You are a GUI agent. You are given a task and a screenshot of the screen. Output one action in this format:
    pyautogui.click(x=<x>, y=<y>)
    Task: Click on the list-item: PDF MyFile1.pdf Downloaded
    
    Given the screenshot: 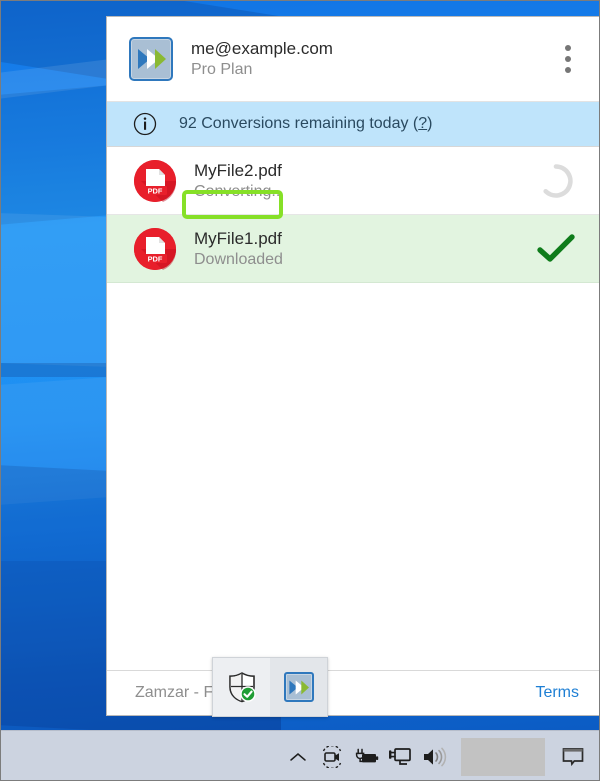 What is the action you would take?
    pyautogui.click(x=353, y=249)
    